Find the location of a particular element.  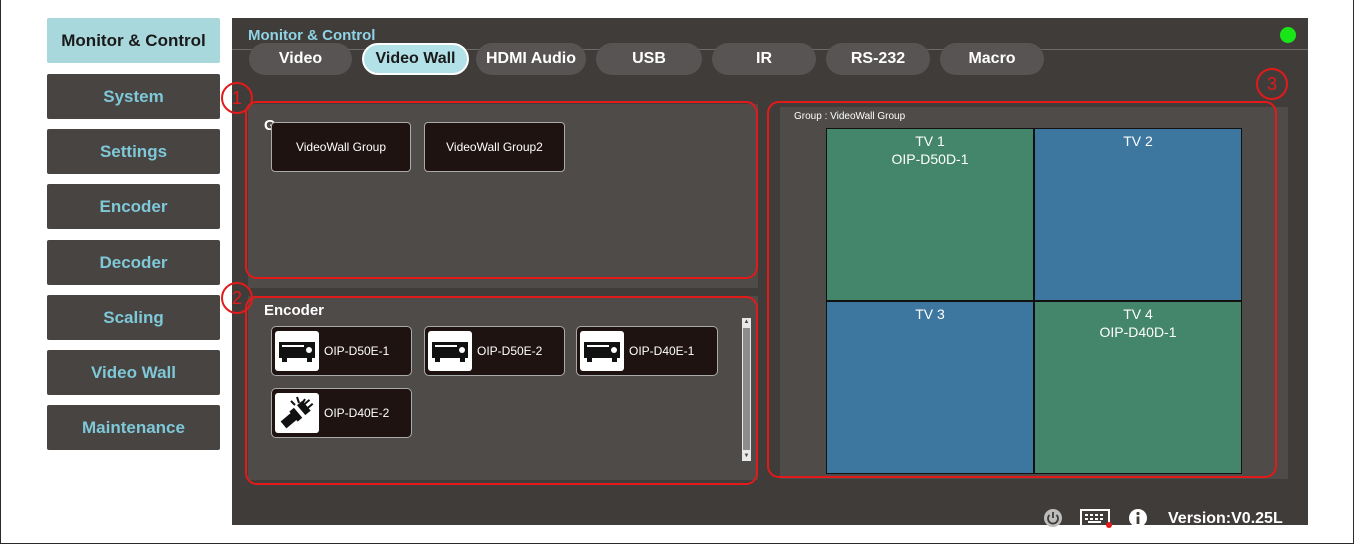

version-label: Version:V0.25L is located at coordinates (1225, 518).